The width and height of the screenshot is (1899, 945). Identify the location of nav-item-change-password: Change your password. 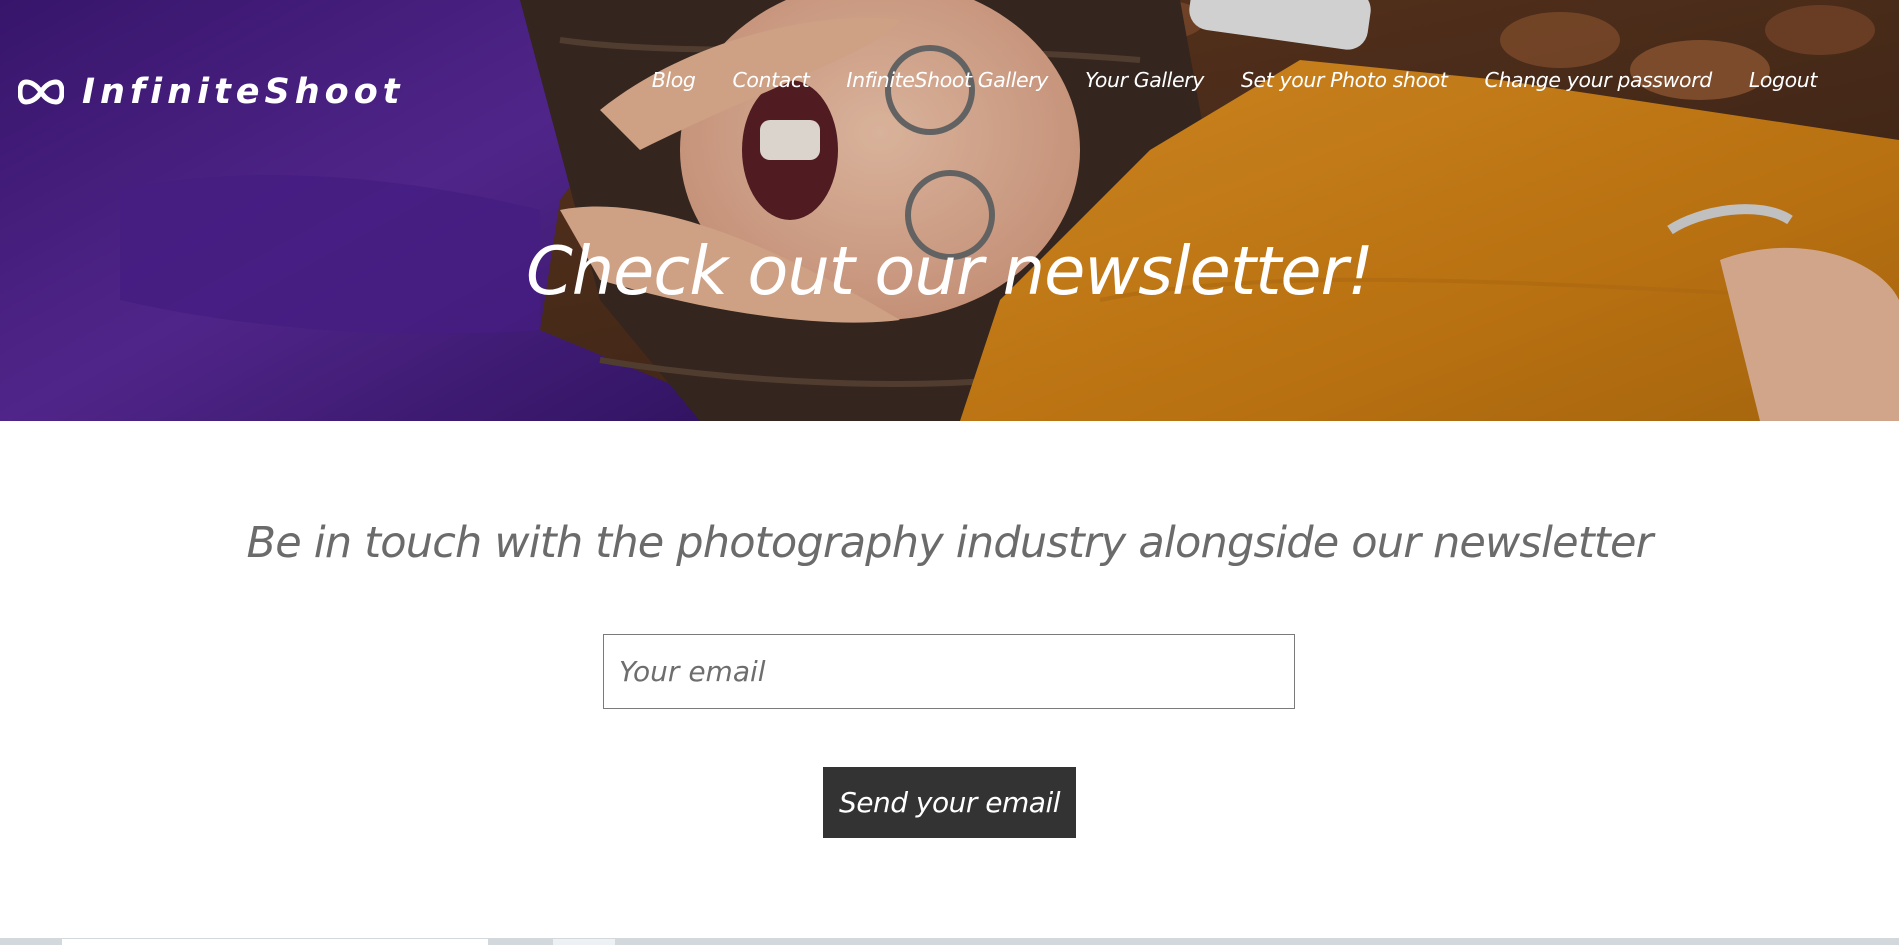
(1599, 80).